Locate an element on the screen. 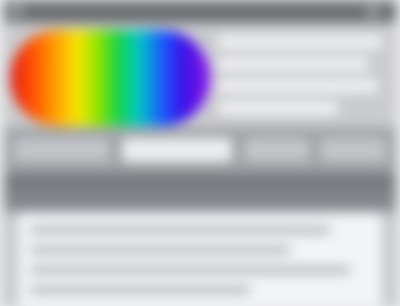  left-border is located at coordinates (11, 259).